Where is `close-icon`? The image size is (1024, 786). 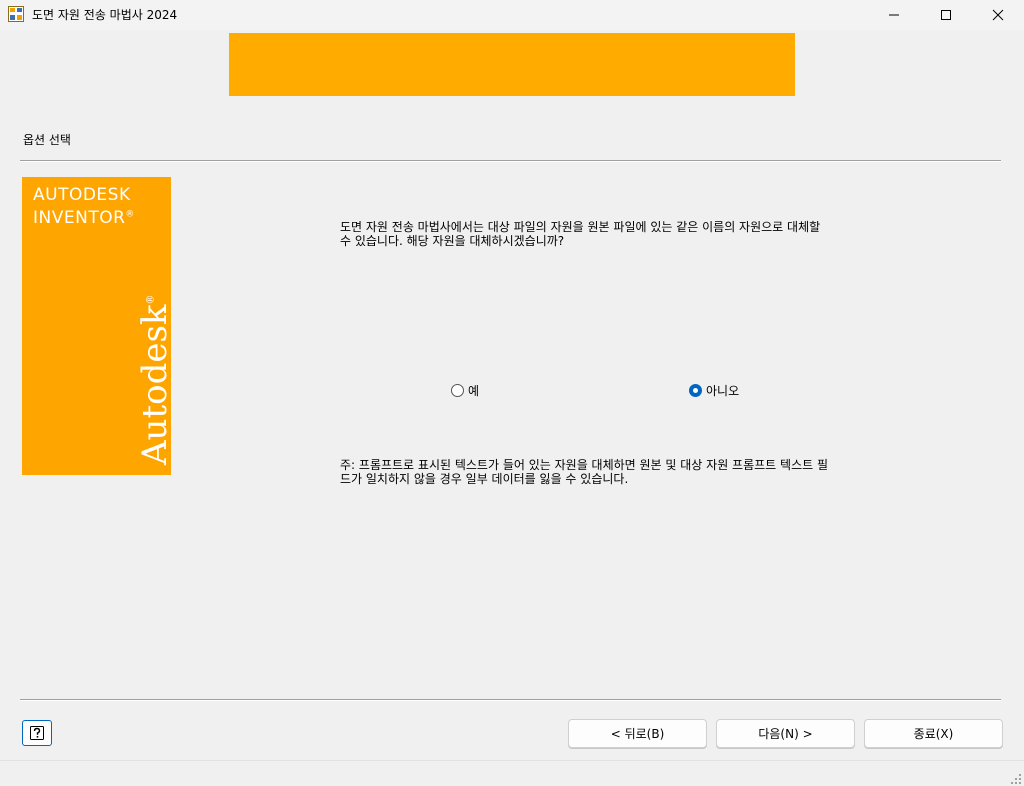 close-icon is located at coordinates (998, 15).